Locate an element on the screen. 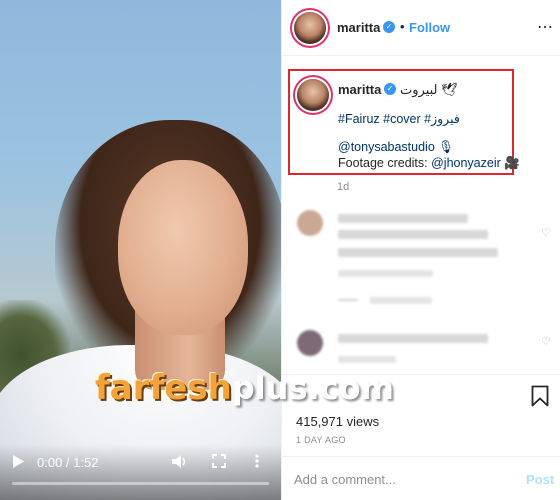 This screenshot has height=500, width=560. save-button is located at coordinates (540, 398).